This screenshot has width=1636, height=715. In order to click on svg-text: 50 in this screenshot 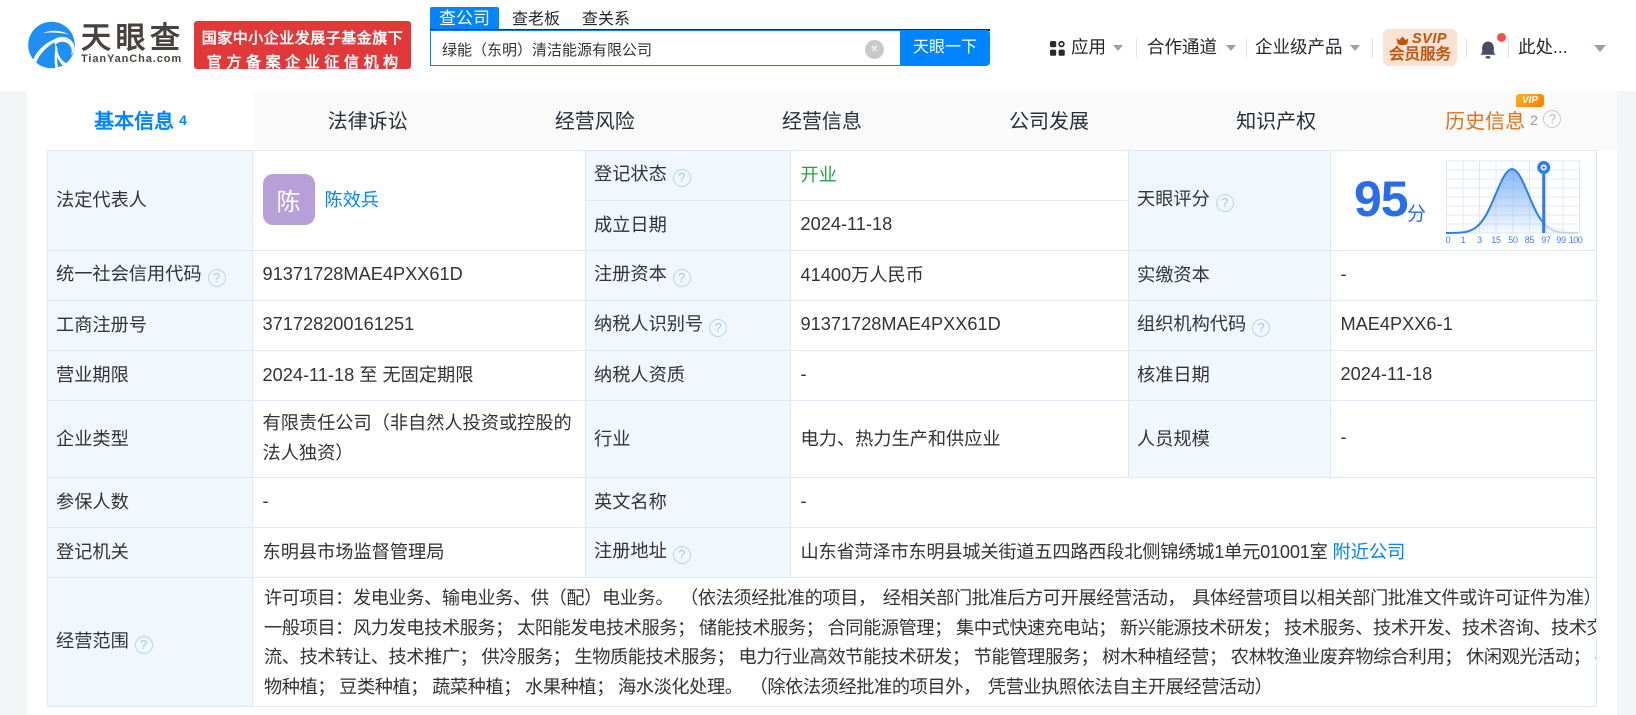, I will do `click(1513, 240)`.